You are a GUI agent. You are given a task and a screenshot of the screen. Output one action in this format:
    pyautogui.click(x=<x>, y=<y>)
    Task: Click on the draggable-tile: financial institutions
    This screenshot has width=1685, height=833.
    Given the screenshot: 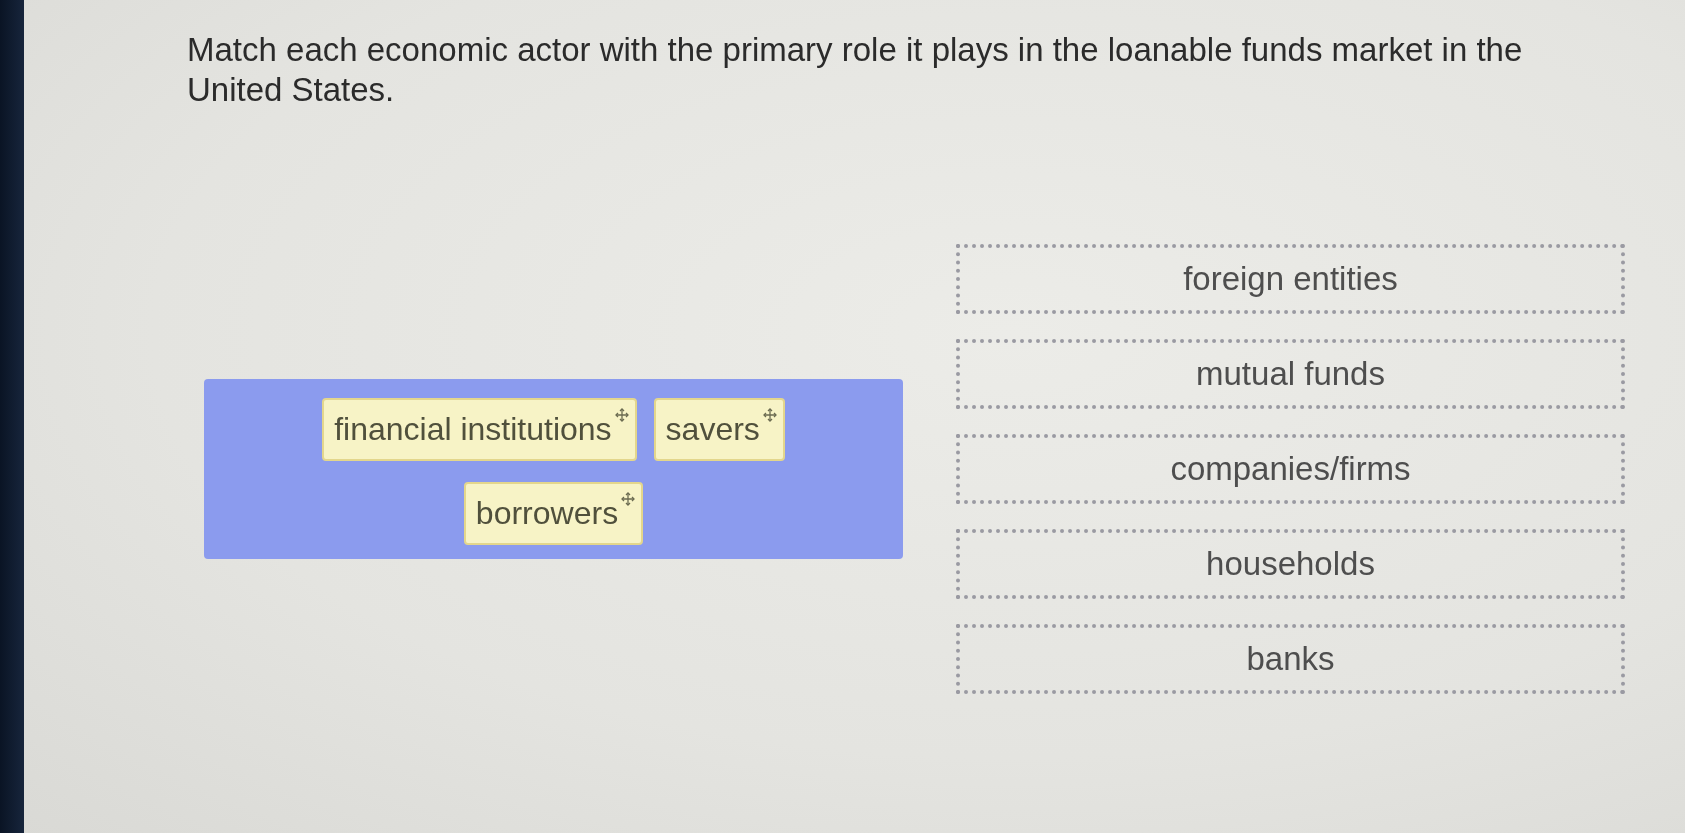 What is the action you would take?
    pyautogui.click(x=479, y=429)
    